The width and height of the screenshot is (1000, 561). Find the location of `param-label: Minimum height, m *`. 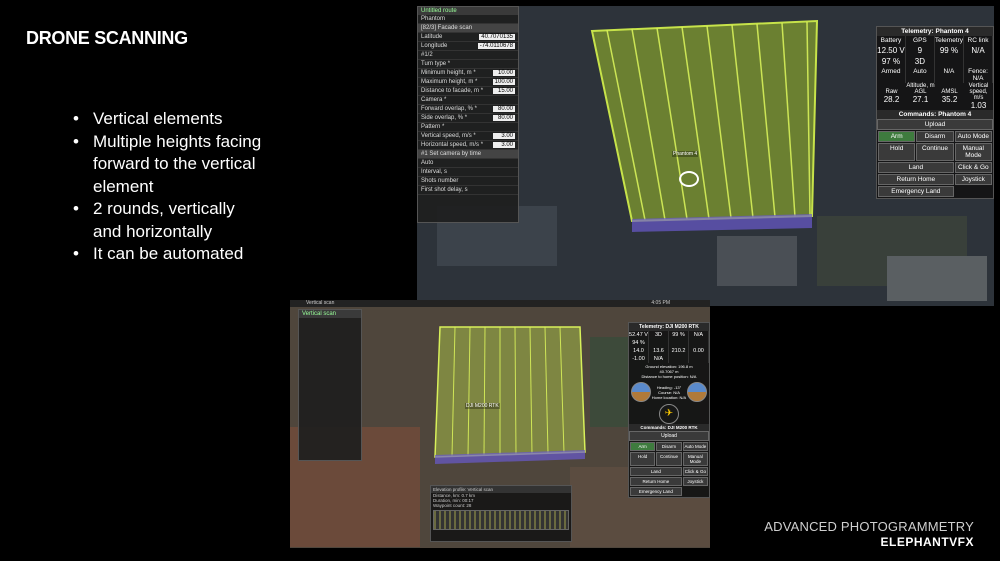

param-label: Minimum height, m * is located at coordinates (448, 73).